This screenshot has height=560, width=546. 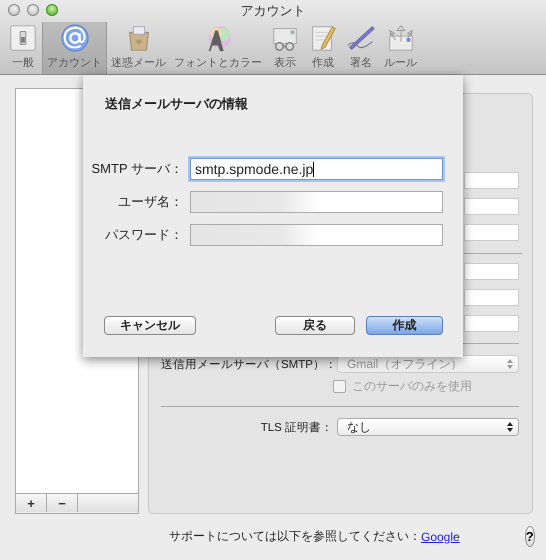 I want to click on help-button: ?, so click(x=529, y=536).